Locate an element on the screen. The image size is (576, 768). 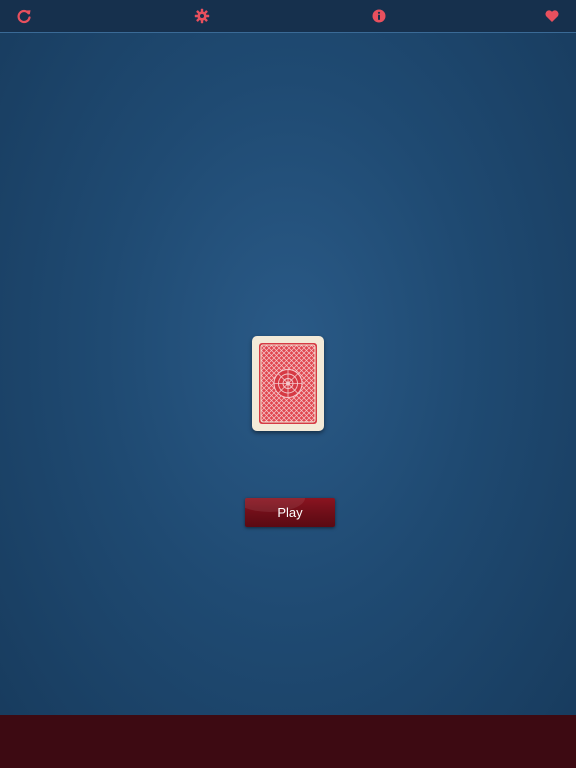
card-back-pattern is located at coordinates (288, 383).